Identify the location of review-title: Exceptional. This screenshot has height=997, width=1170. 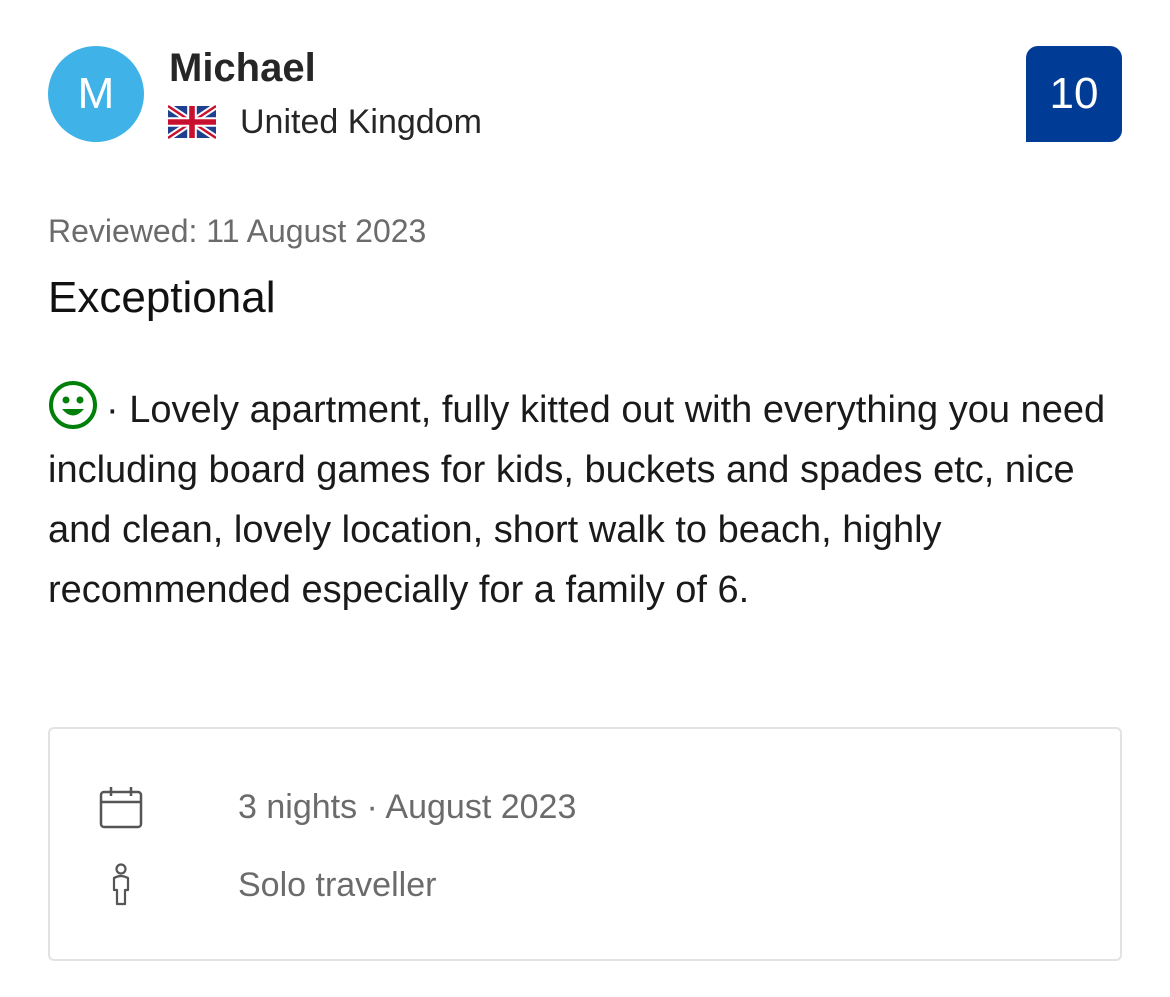
(162, 297).